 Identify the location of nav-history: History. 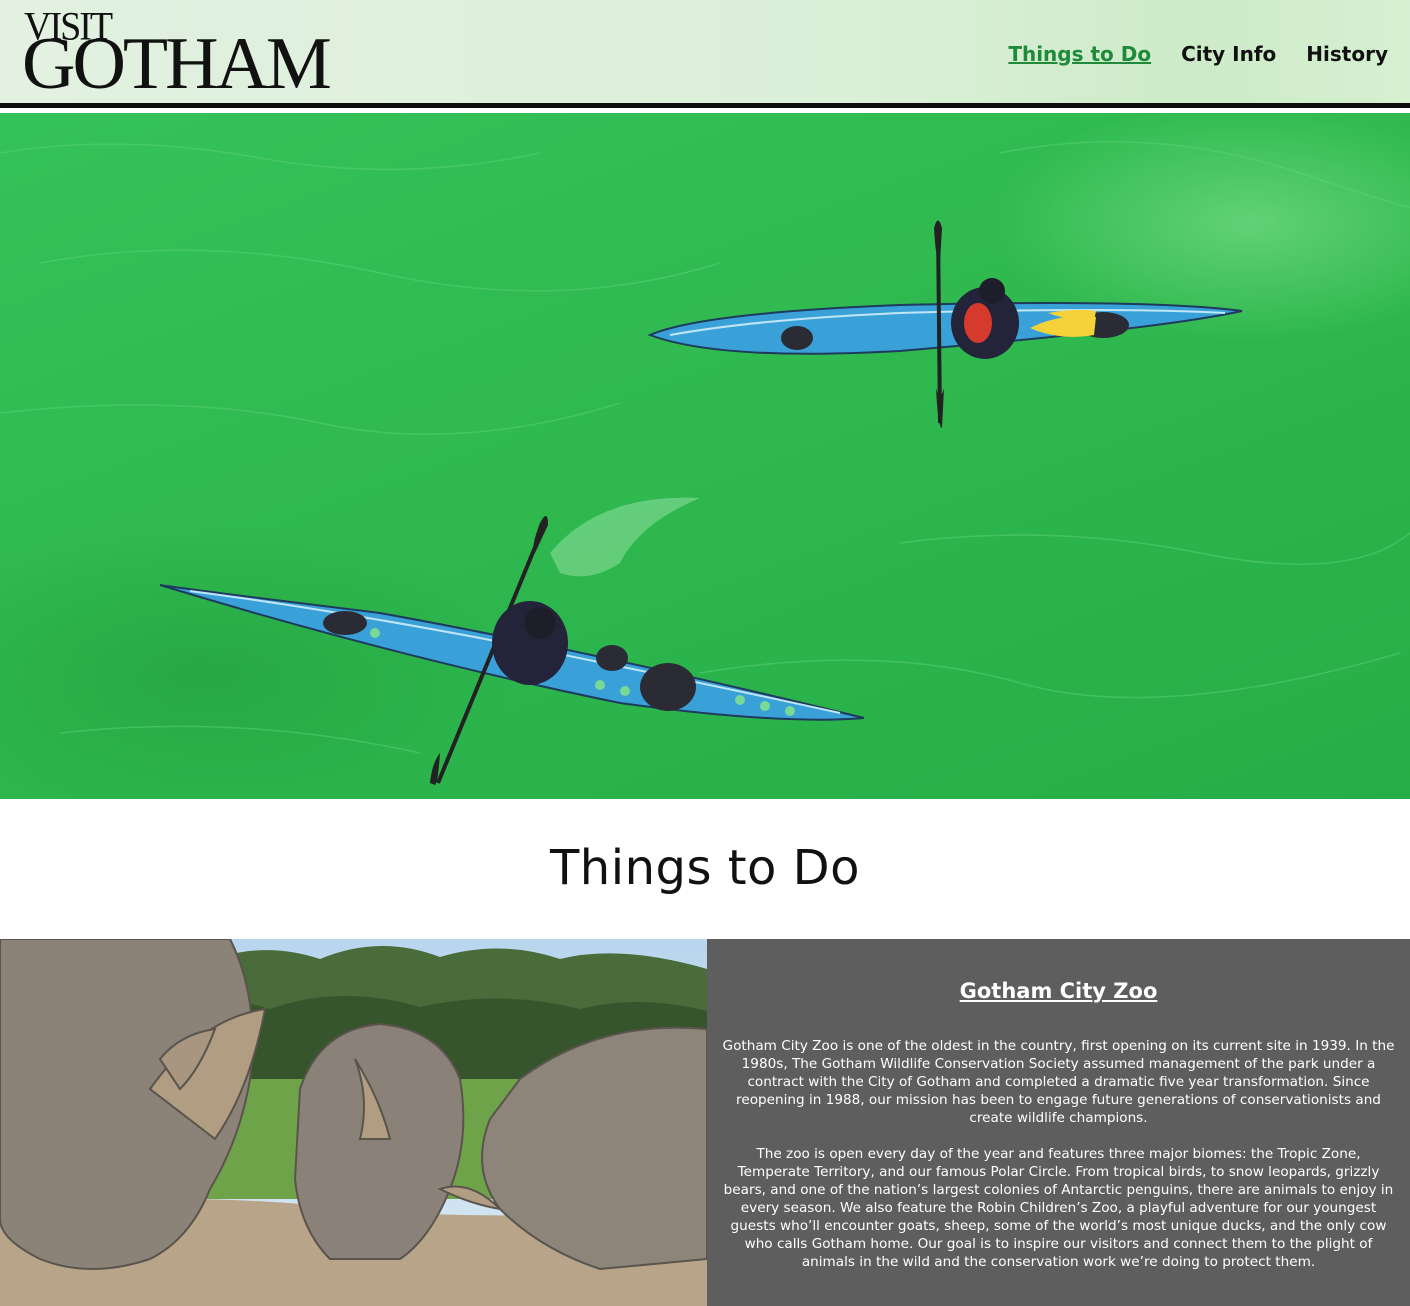
(1347, 54).